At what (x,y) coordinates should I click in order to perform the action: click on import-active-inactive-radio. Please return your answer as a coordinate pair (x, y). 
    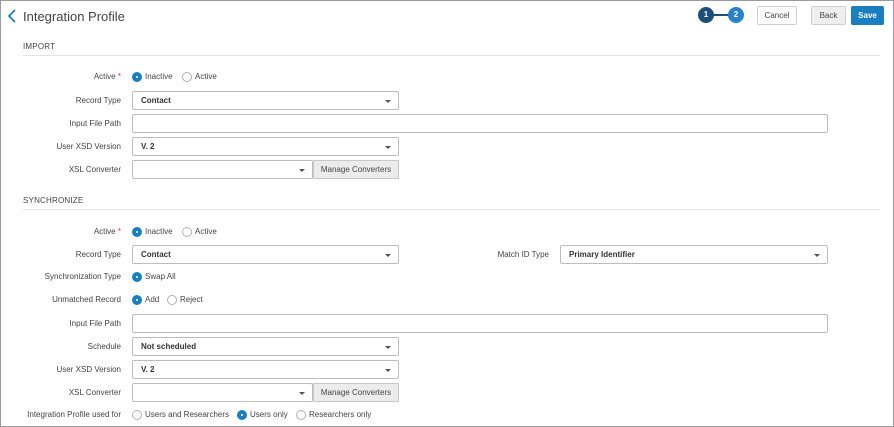
    Looking at the image, I should click on (137, 77).